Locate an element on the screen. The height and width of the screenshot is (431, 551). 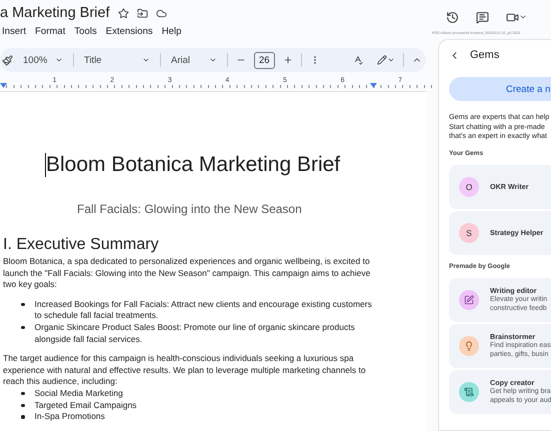
document-subtitle: Fall Facials: Glowing into the New Season is located at coordinates (189, 209).